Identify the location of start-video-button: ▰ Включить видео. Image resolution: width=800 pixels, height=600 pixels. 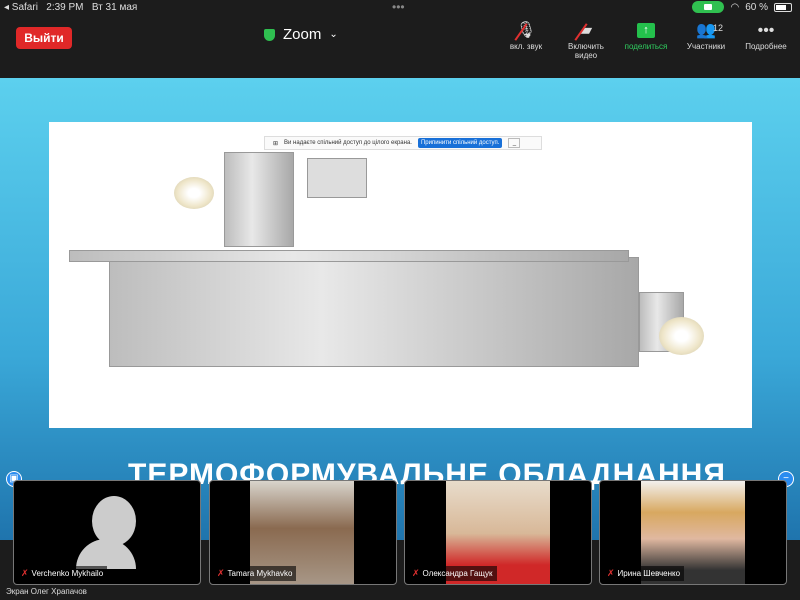
(586, 40).